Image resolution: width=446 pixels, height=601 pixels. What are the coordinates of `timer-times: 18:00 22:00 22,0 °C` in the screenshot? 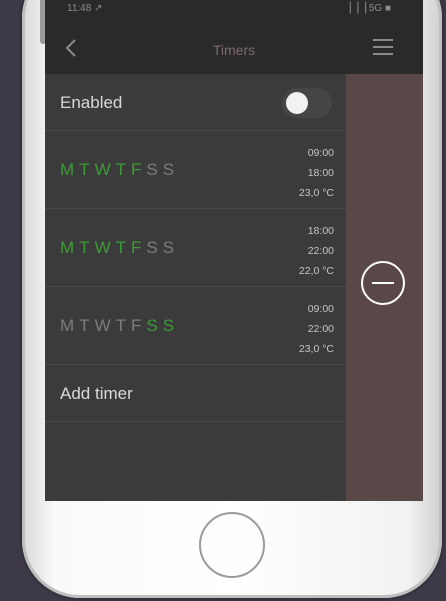 It's located at (316, 251).